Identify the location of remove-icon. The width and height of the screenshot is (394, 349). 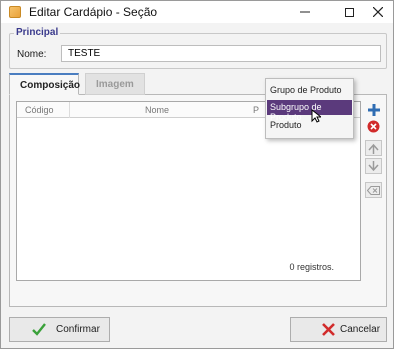
(373, 126).